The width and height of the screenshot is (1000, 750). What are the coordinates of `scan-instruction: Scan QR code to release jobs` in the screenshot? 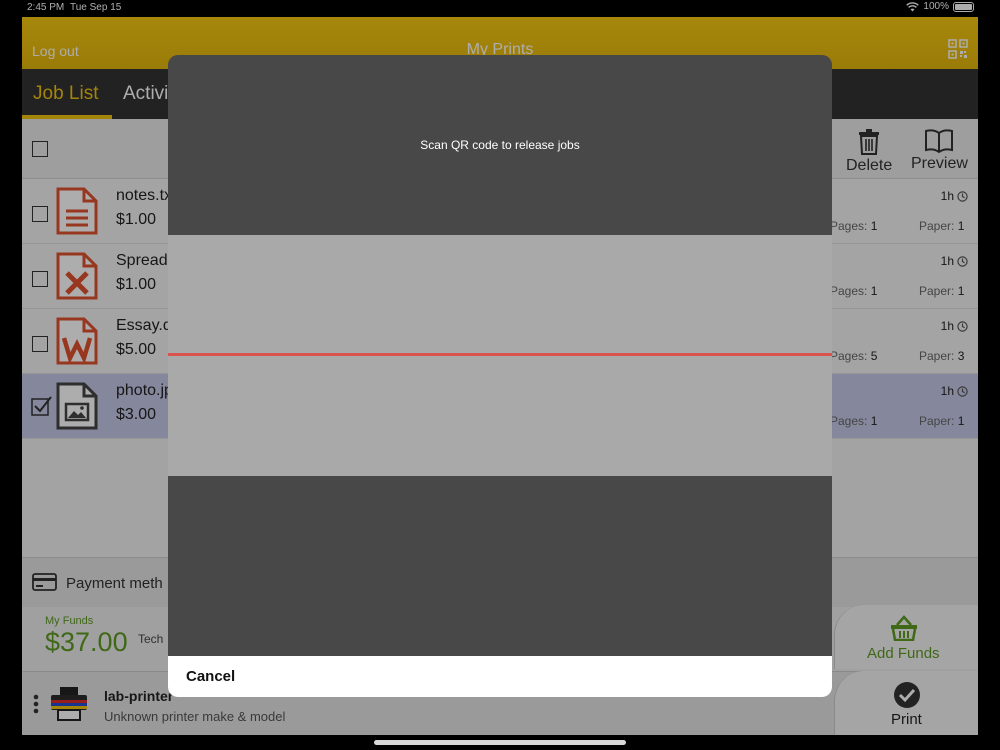 It's located at (500, 145).